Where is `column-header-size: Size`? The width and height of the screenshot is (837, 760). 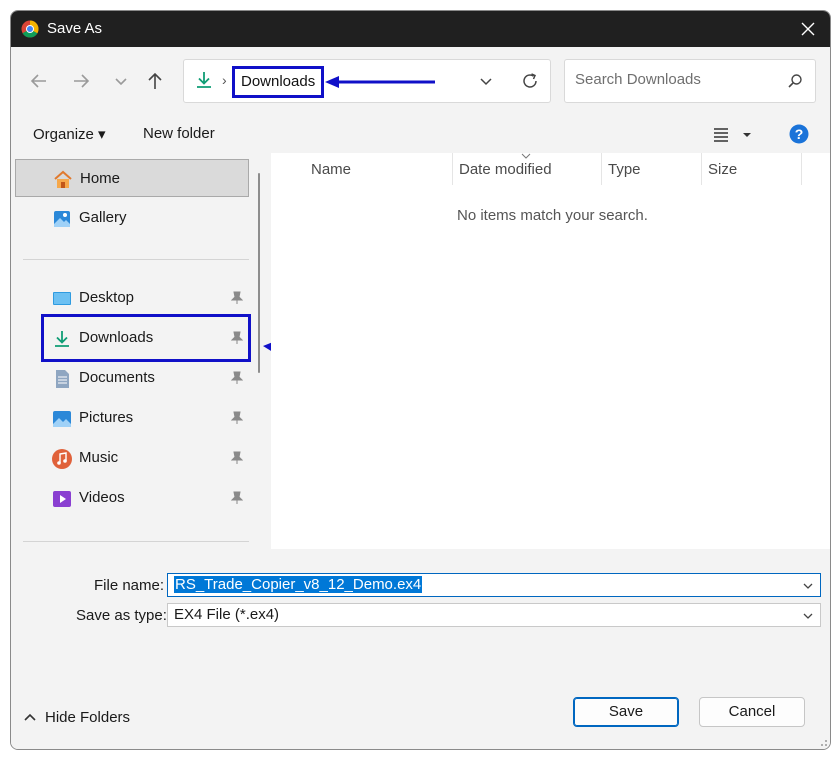 column-header-size: Size is located at coordinates (722, 169).